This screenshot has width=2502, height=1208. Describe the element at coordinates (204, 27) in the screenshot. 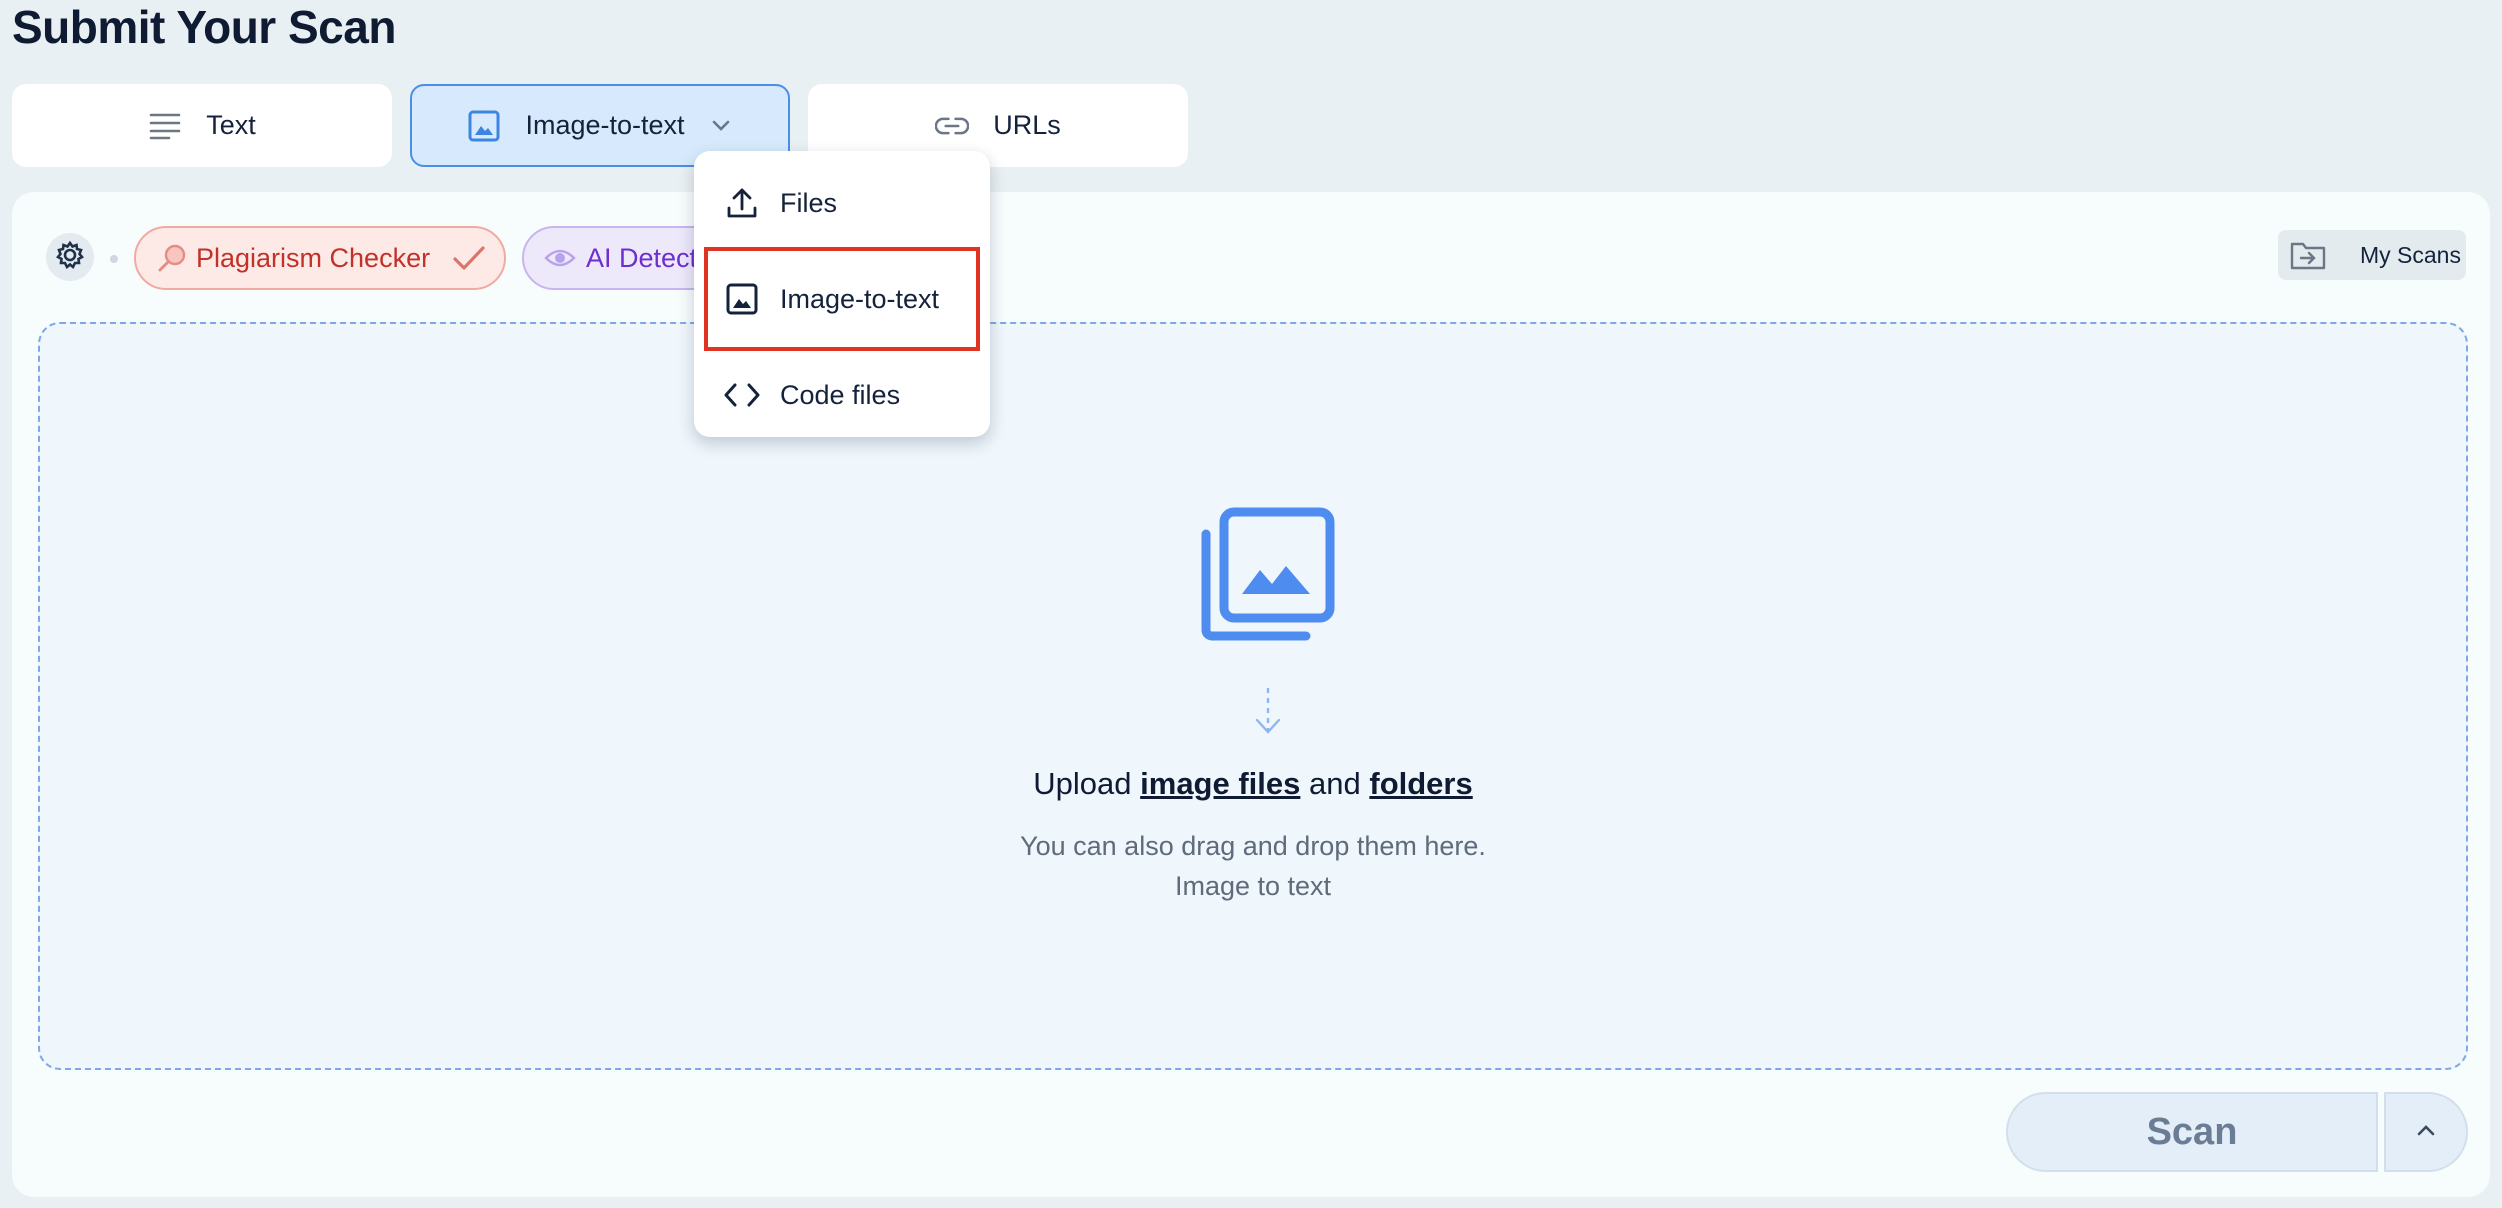

I see `page-title: Submit Your Scan` at that location.